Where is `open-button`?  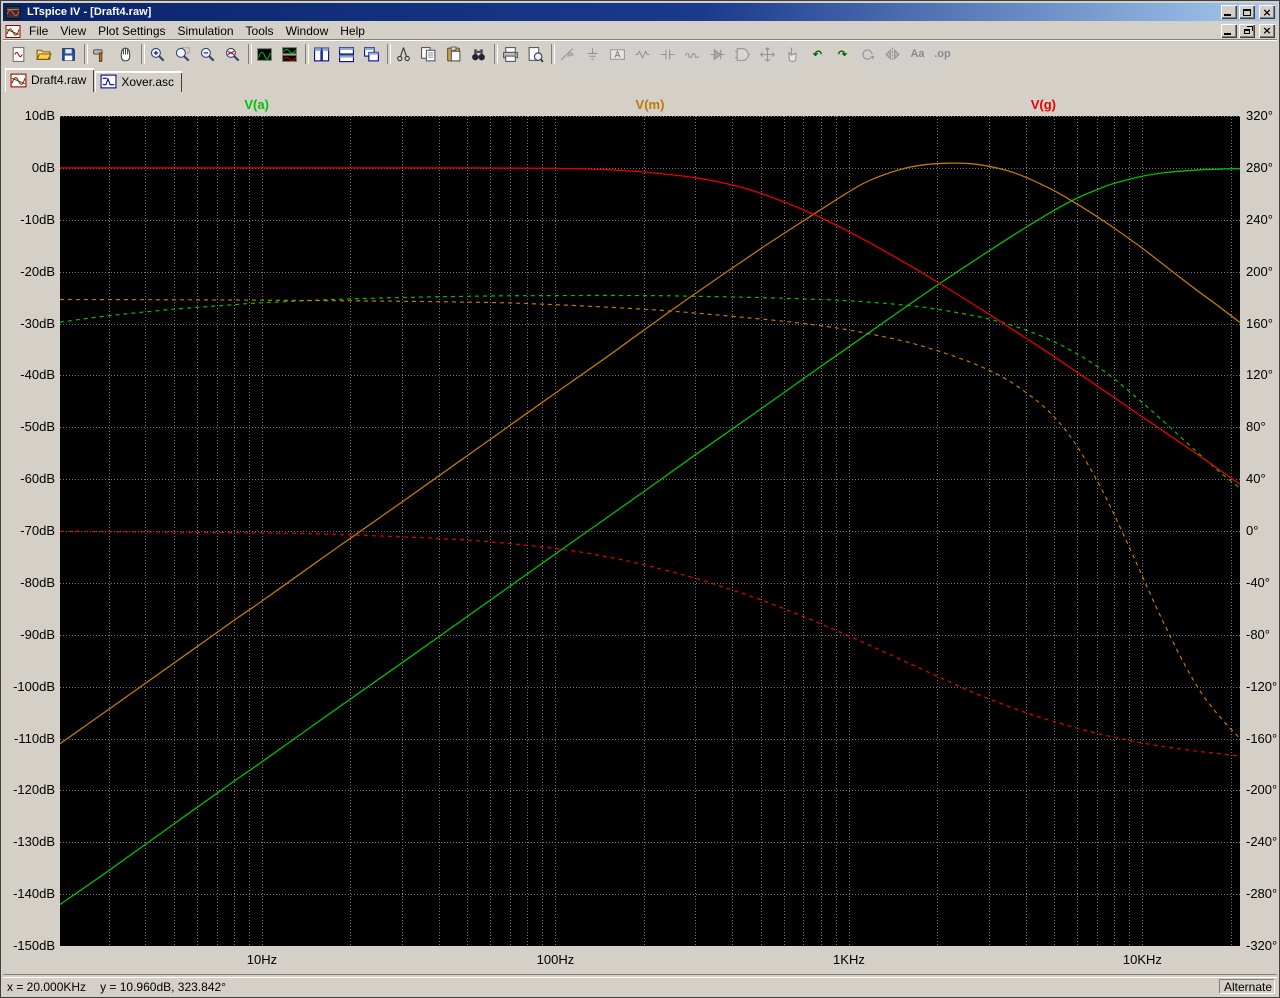
open-button is located at coordinates (43, 54).